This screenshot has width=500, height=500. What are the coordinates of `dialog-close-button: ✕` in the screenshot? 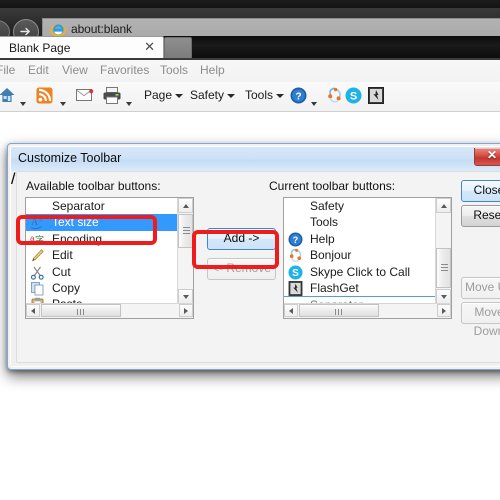 It's located at (487, 157).